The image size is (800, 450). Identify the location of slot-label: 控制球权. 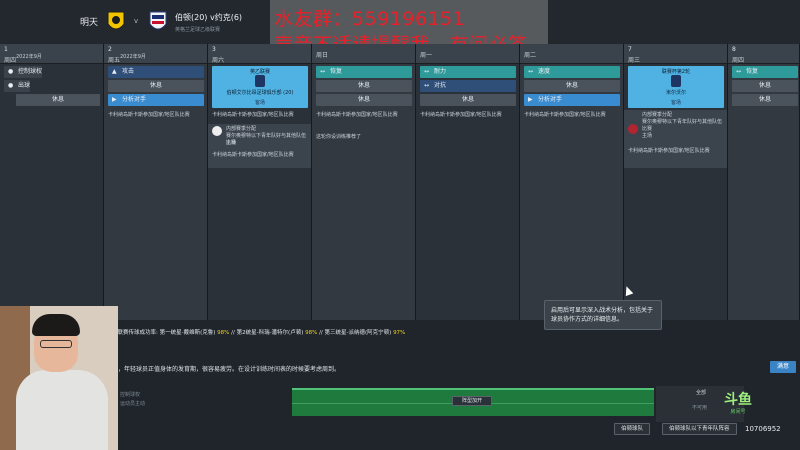
(30, 71).